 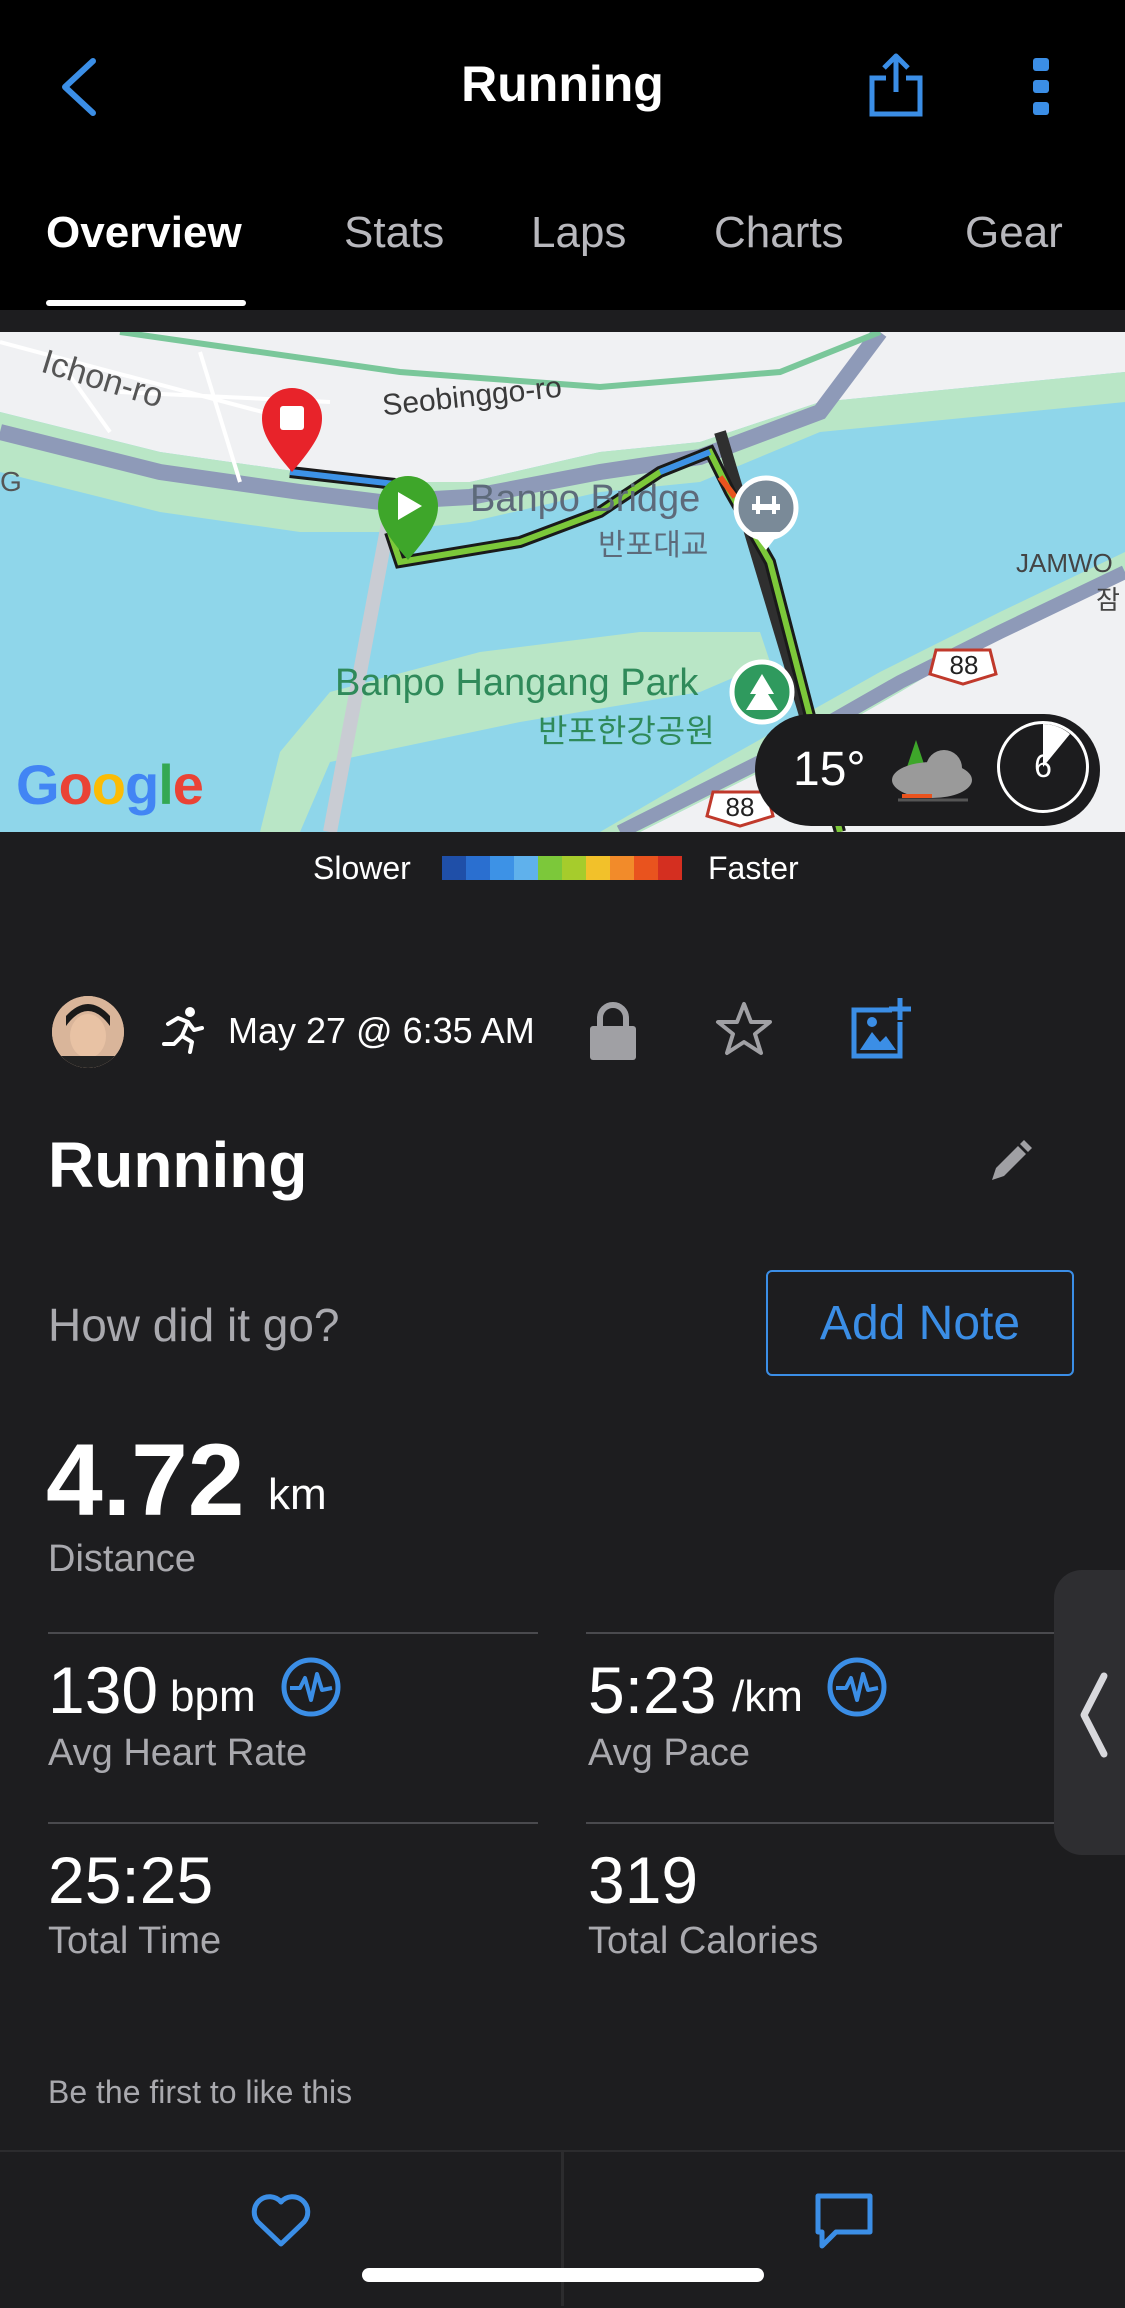 I want to click on pace-value: 5:23, so click(x=652, y=1690).